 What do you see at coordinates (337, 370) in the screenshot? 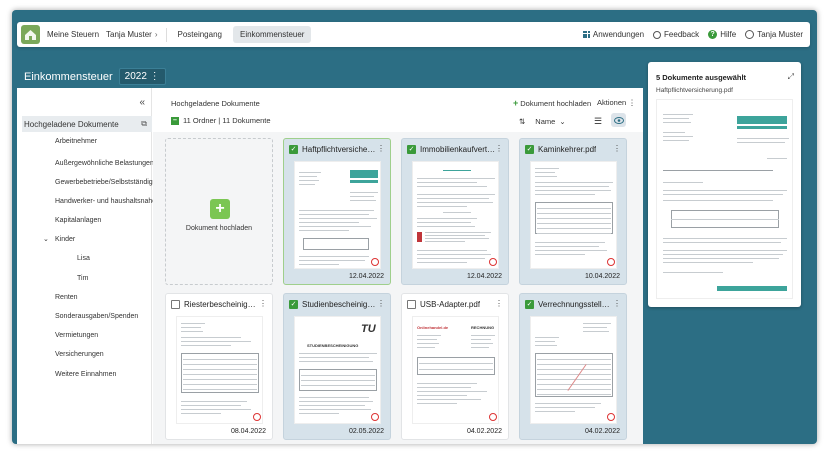
I see `document-thumbnail: TU STUDIENBESCHEINIGUNG` at bounding box center [337, 370].